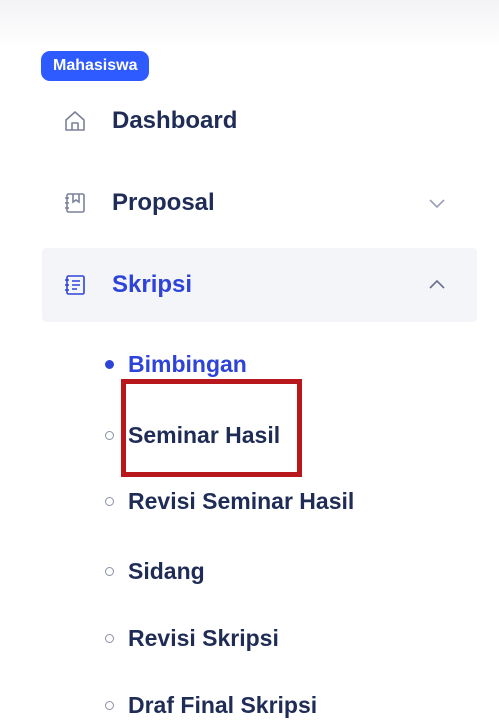 The width and height of the screenshot is (499, 725). Describe the element at coordinates (259, 121) in the screenshot. I see `sidebar-item-dashboard: Dashboard` at that location.